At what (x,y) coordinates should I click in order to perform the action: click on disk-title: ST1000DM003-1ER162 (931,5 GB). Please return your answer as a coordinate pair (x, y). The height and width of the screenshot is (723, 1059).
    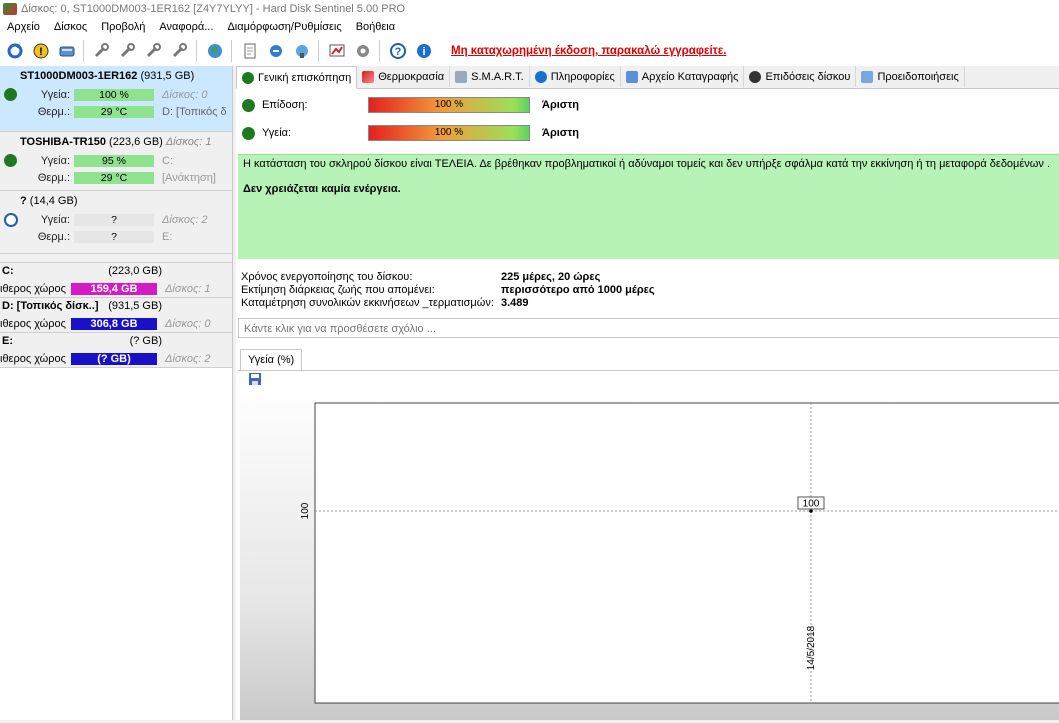
    Looking at the image, I should click on (107, 76).